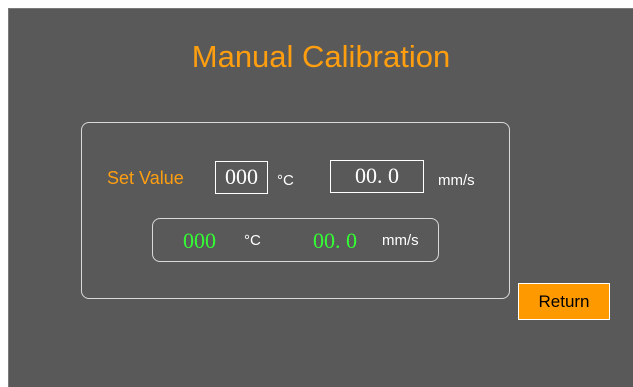 The width and height of the screenshot is (633, 387). Describe the element at coordinates (295, 240) in the screenshot. I see `current-value-readout: 000 °C 00. 0 mm/s` at that location.